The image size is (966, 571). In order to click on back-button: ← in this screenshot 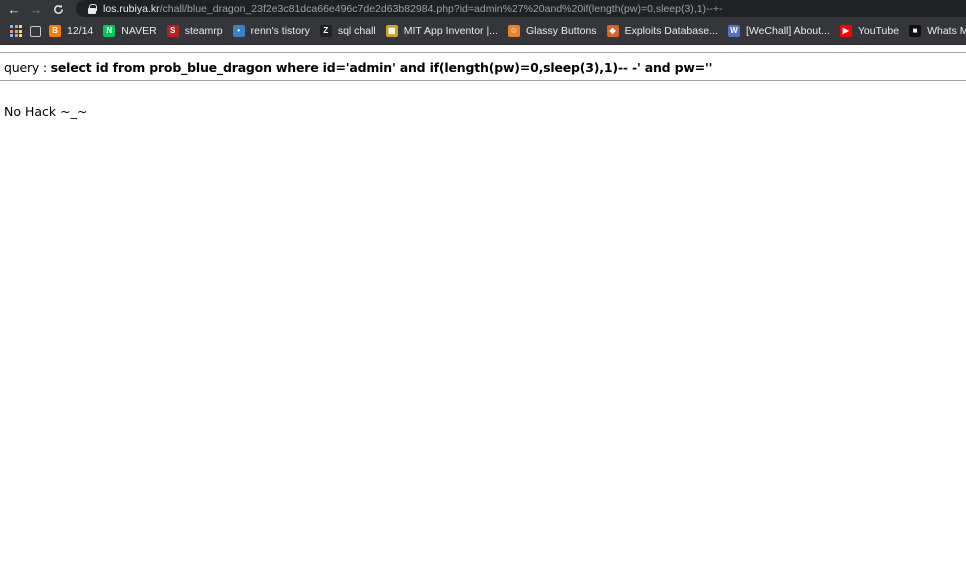, I will do `click(14, 9)`.